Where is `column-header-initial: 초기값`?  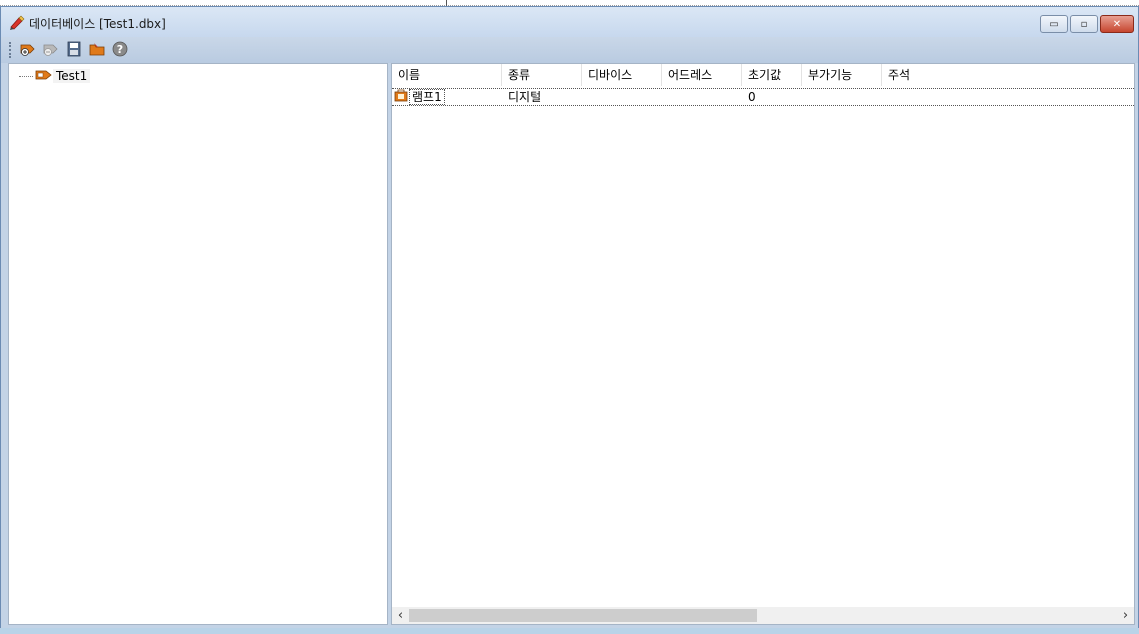
column-header-initial: 초기값 is located at coordinates (772, 75).